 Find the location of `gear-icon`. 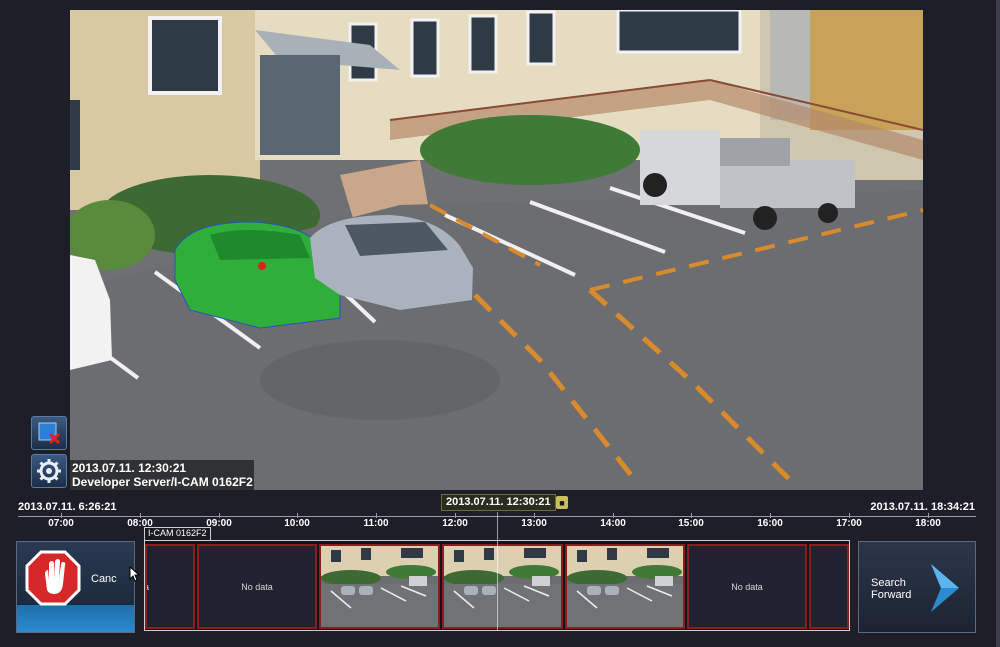

gear-icon is located at coordinates (49, 471).